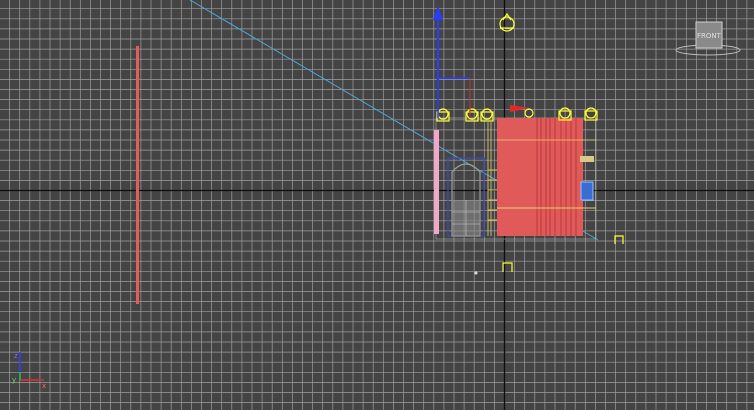 The width and height of the screenshot is (754, 410). What do you see at coordinates (436, 182) in the screenshot?
I see `pink-post` at bounding box center [436, 182].